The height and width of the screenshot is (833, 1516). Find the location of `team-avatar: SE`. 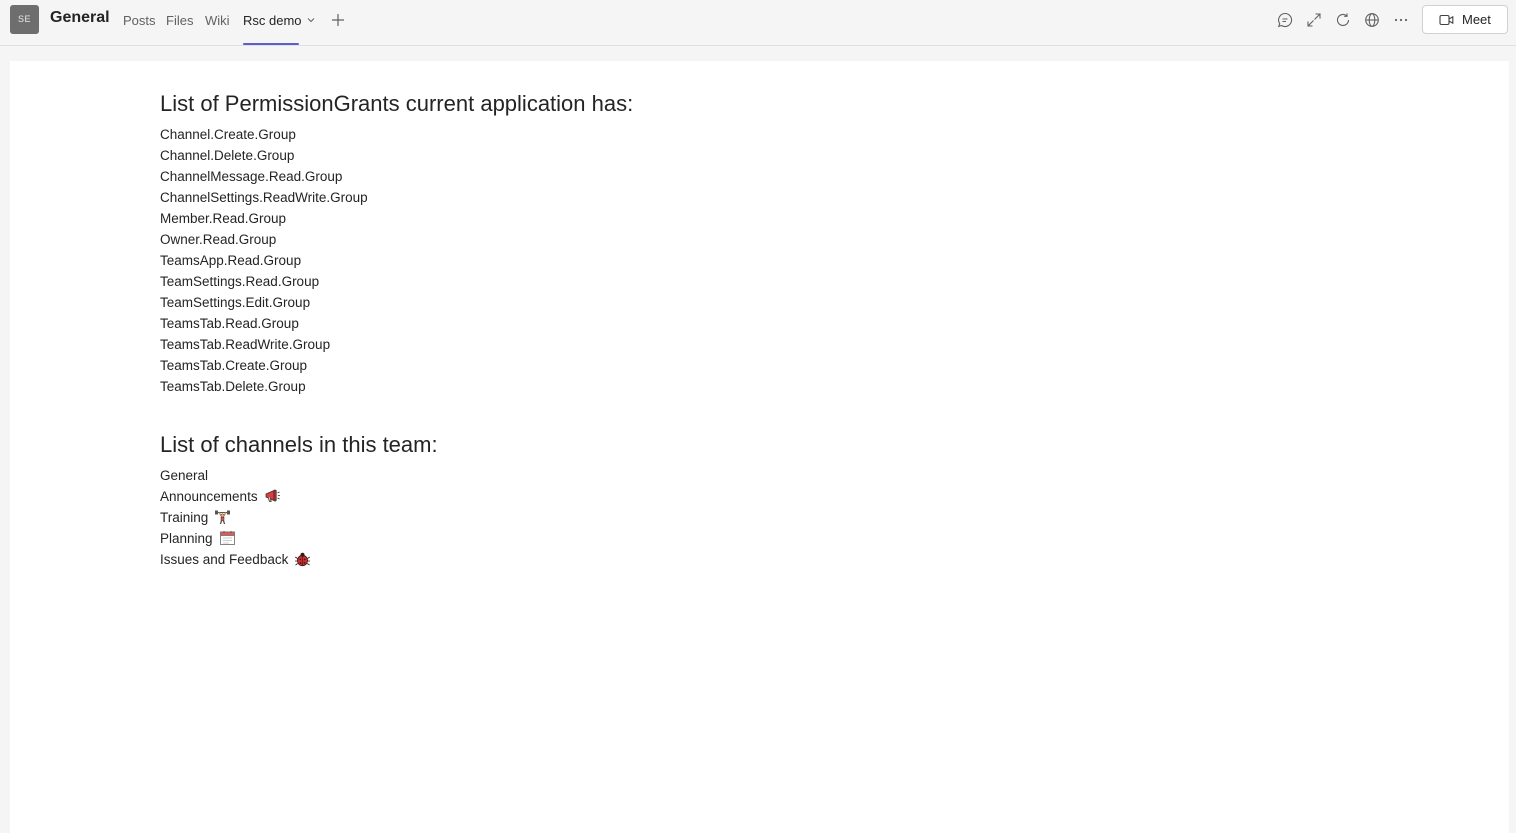

team-avatar: SE is located at coordinates (24, 19).